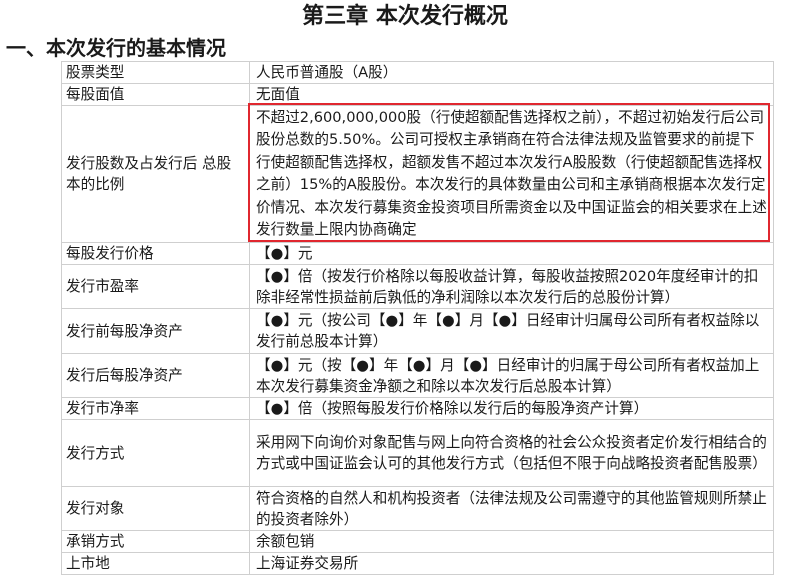 This screenshot has width=810, height=581. What do you see at coordinates (155, 286) in the screenshot?
I see `row-label: 发行市盈率` at bounding box center [155, 286].